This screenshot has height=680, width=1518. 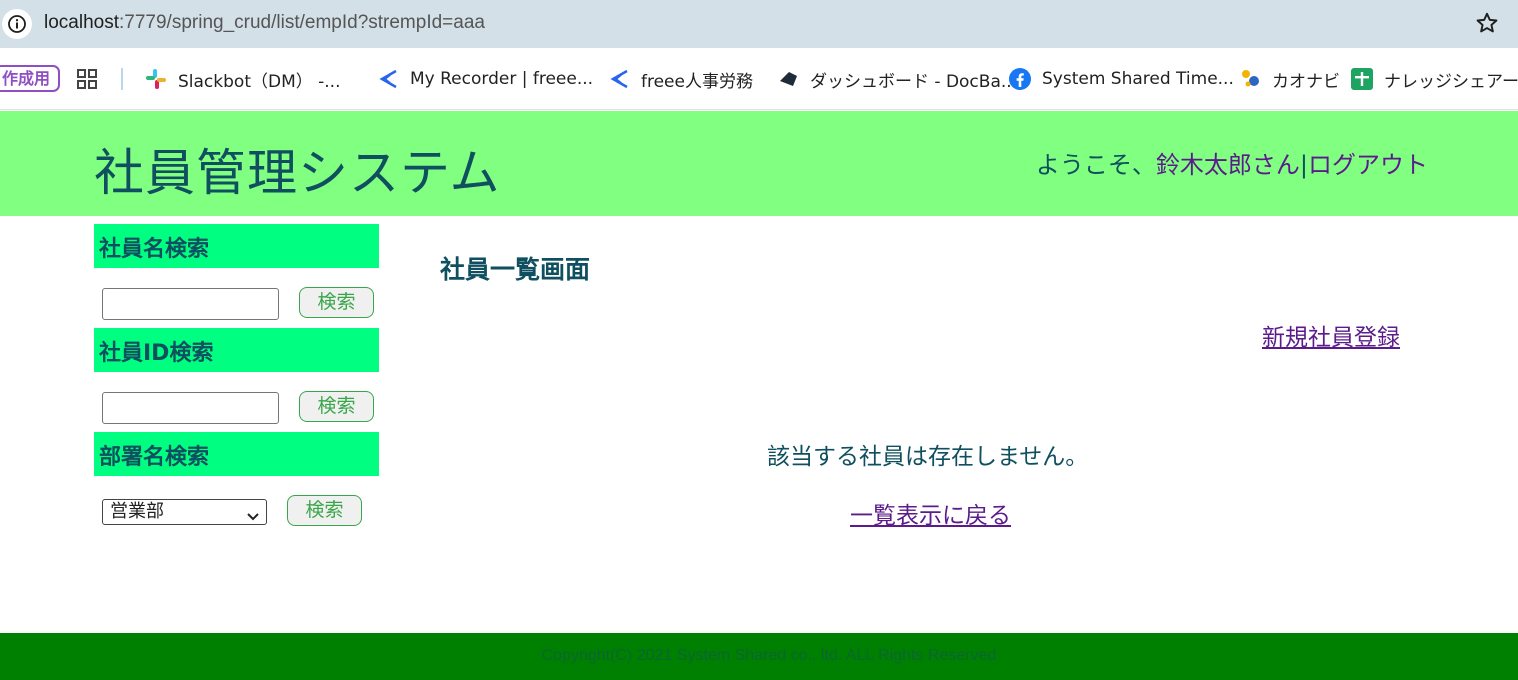 I want to click on slack-icon, so click(x=156, y=79).